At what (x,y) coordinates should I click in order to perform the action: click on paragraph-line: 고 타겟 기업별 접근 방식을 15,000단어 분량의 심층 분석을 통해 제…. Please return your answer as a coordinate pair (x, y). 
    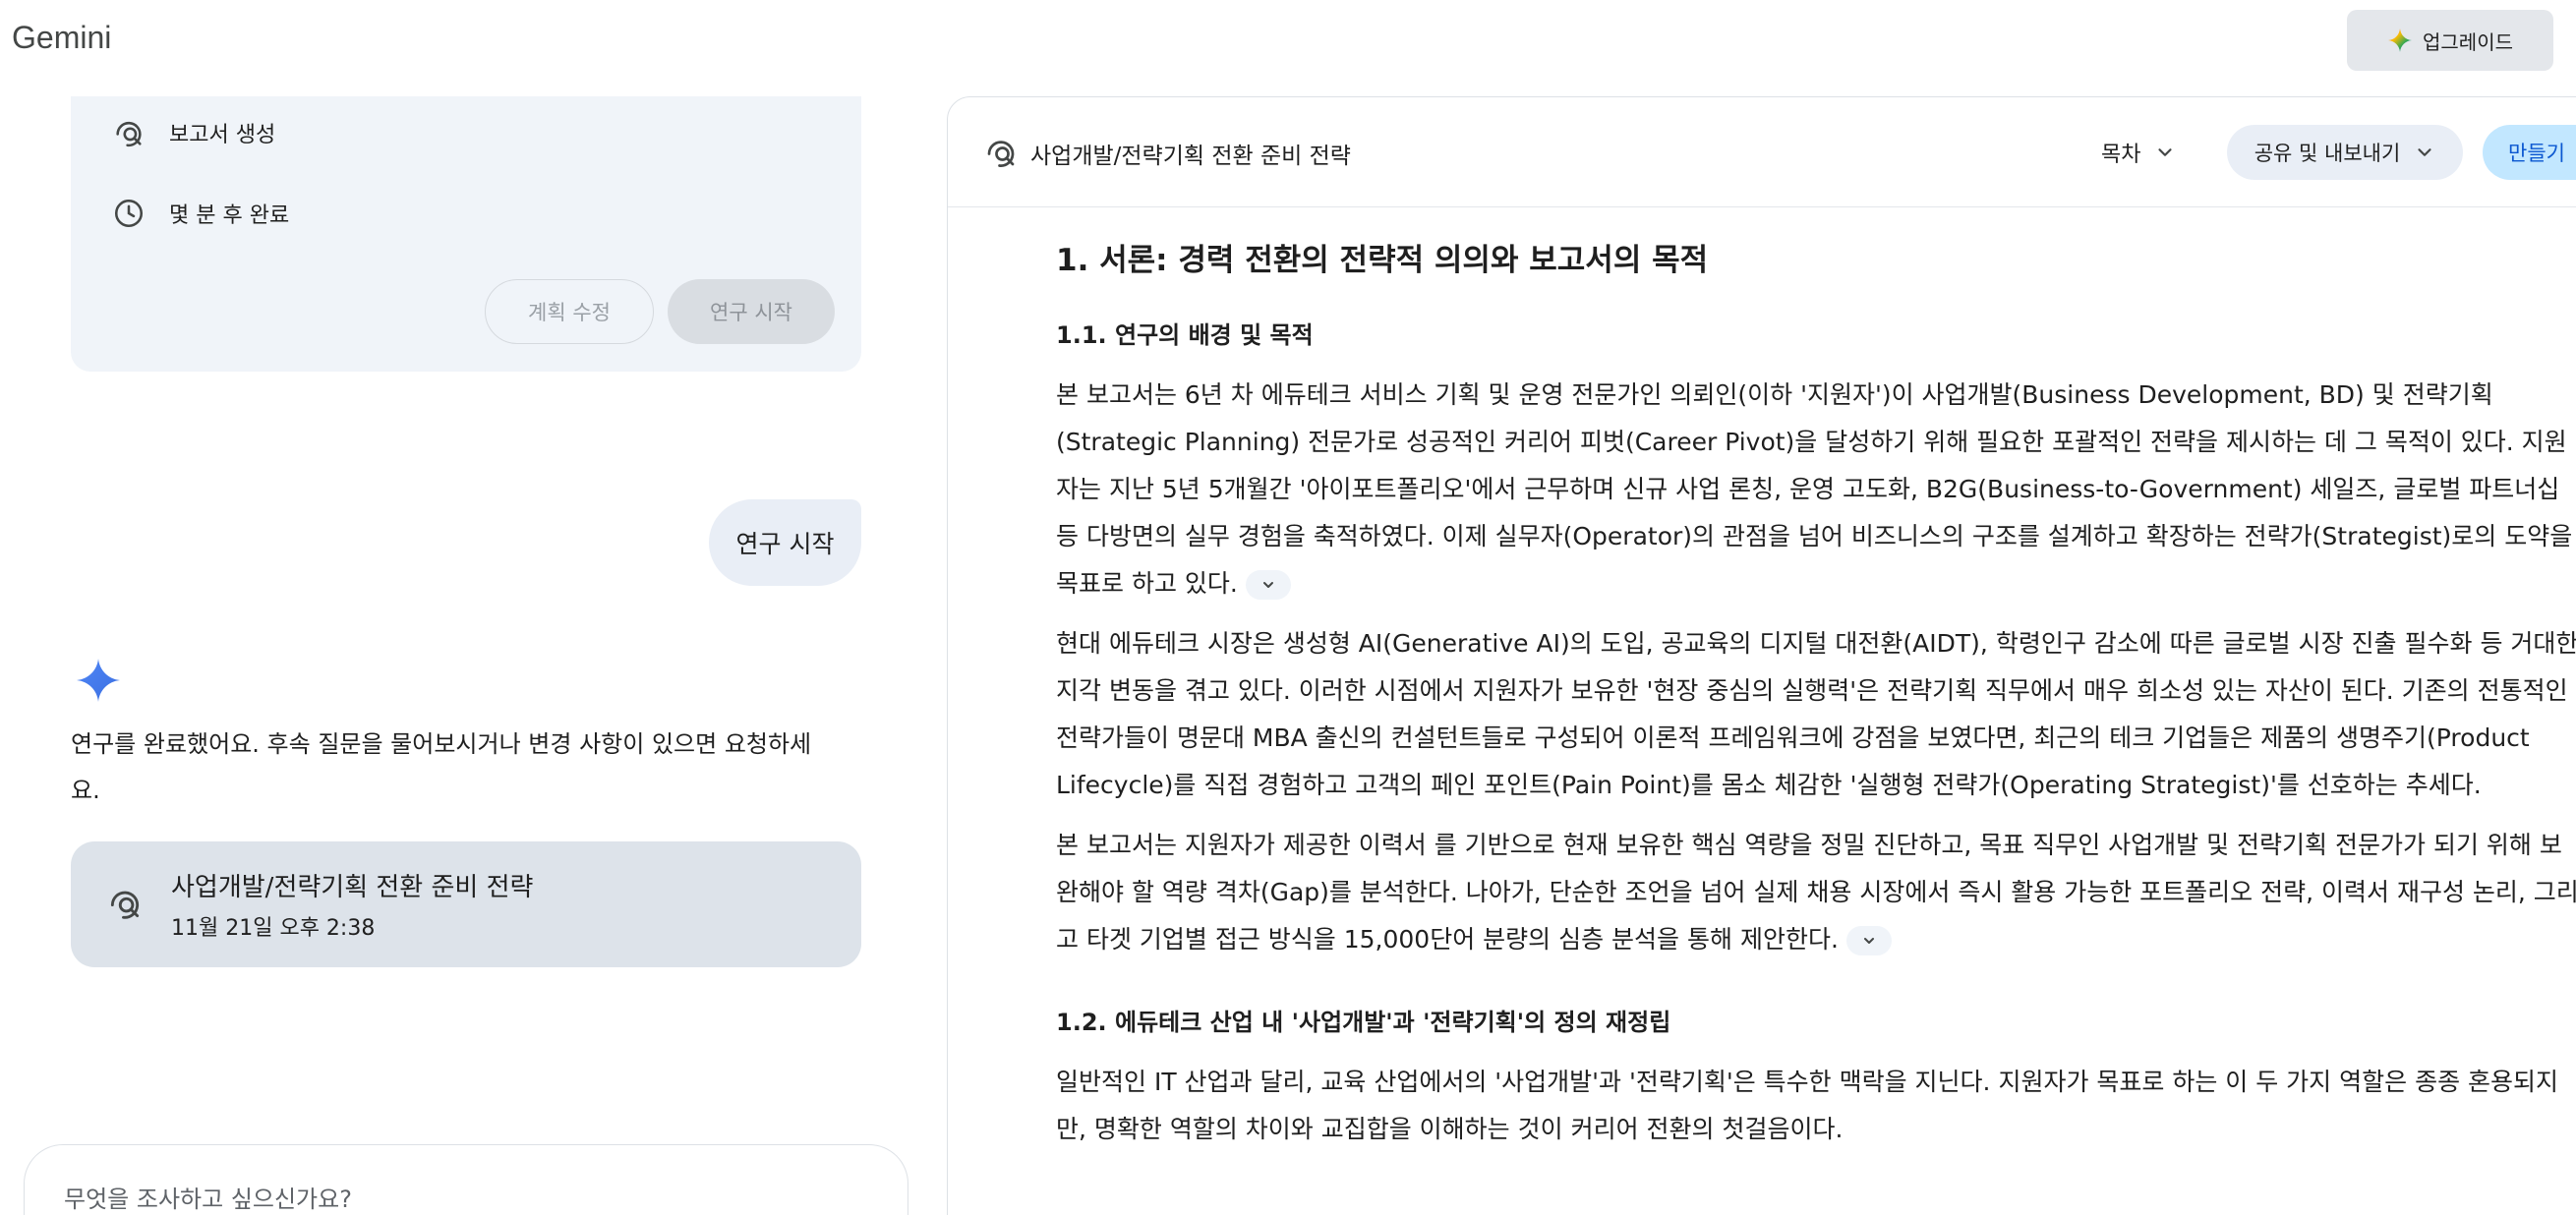
    Looking at the image, I should click on (1447, 939).